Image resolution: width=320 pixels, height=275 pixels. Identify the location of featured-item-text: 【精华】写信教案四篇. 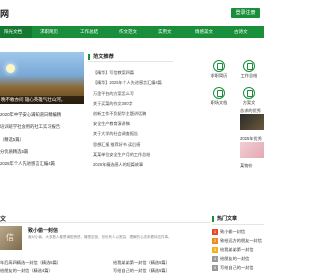
(113, 72).